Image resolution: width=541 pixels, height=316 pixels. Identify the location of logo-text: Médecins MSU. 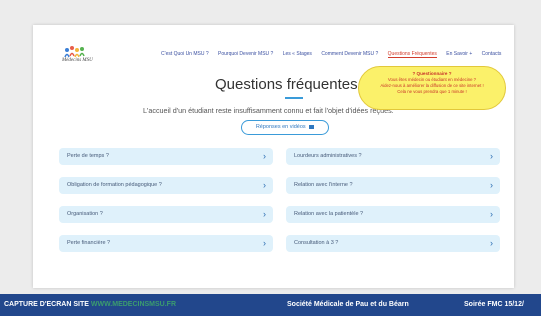
(77, 60).